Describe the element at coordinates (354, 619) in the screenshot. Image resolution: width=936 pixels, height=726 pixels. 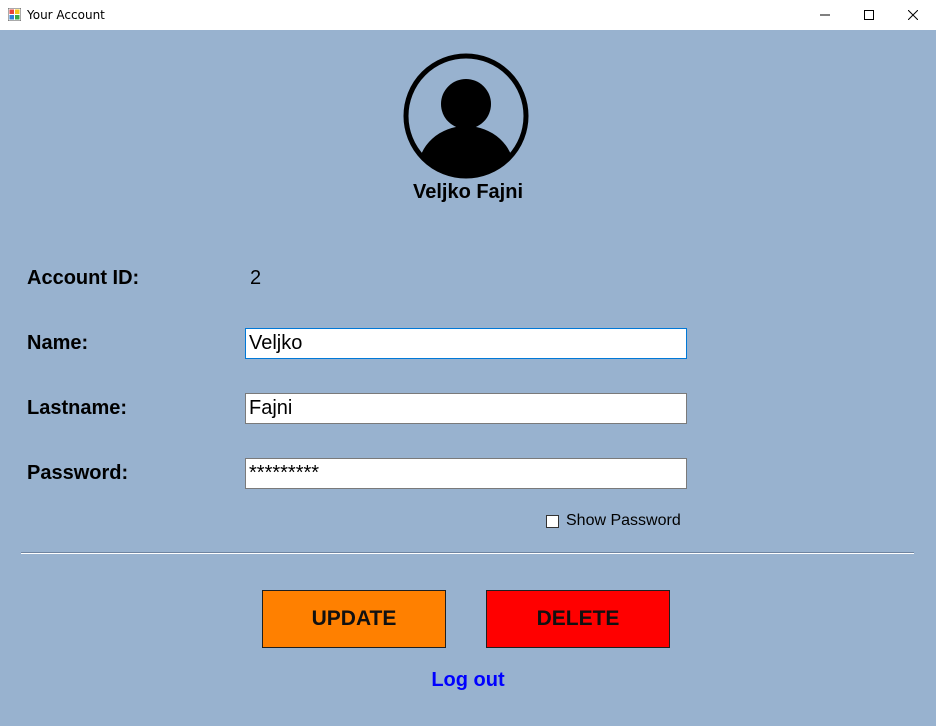
I see `update-button: UPDATE` at that location.